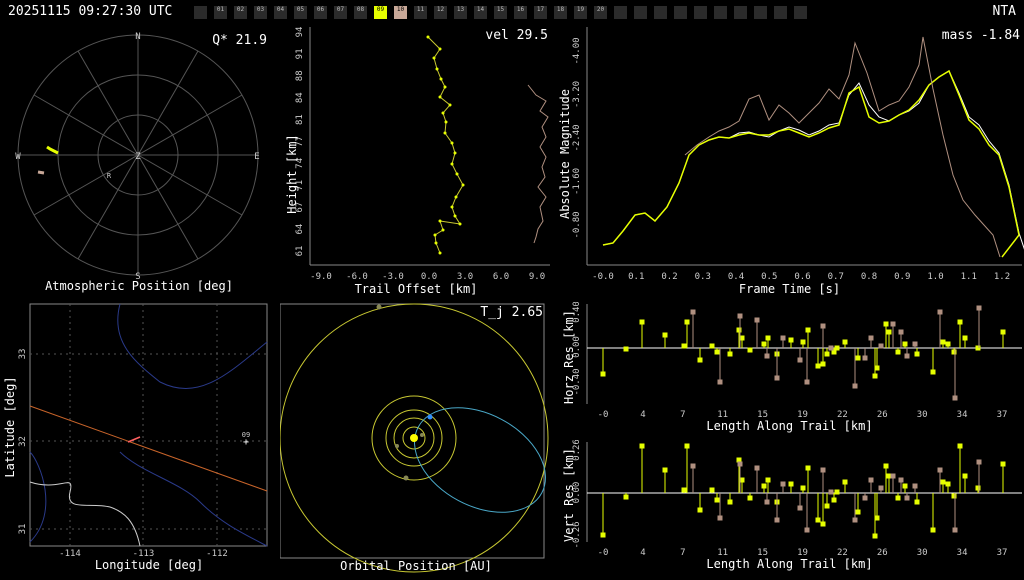 The width and height of the screenshot is (1024, 580). I want to click on horz-res-plot: 0.400.00-0.40 -0 4 7 11 15 19 22 26 30 34 37, so click(797, 360).